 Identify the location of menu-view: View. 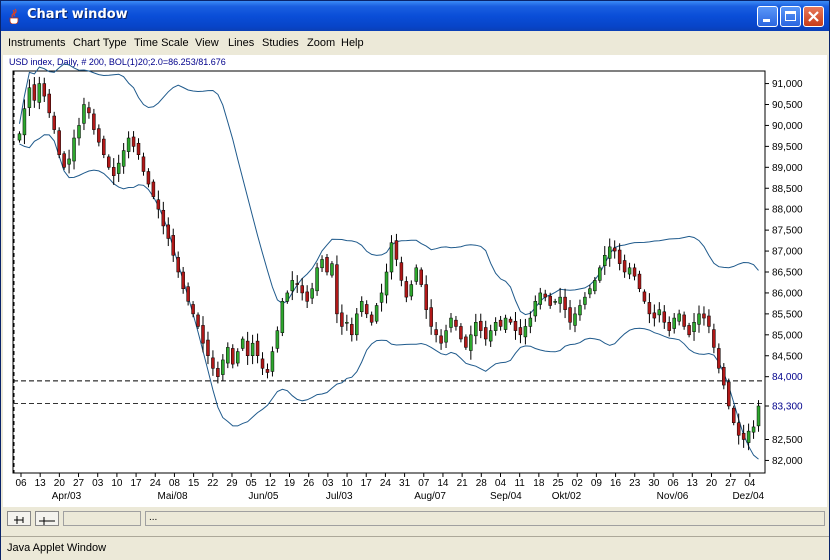
(207, 43).